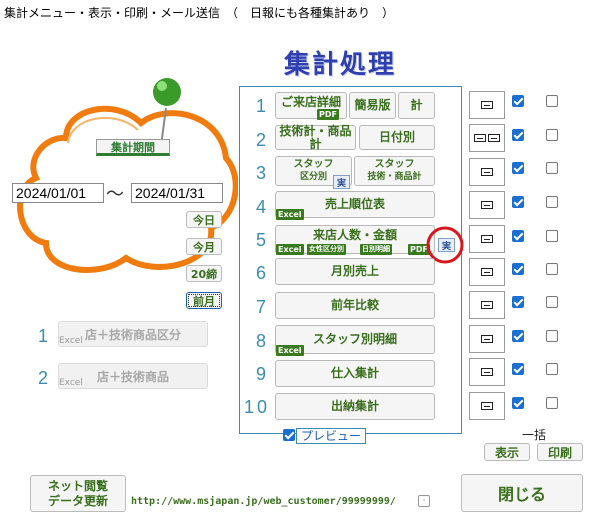 This screenshot has height=532, width=610. I want to click on close-button: 閉じる, so click(522, 493).